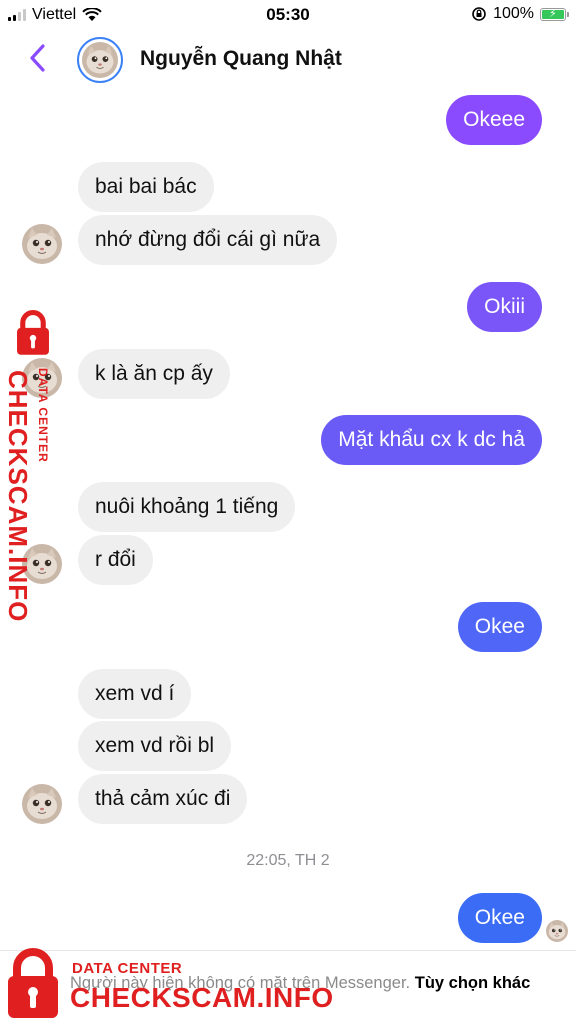  I want to click on chat-header: Nguyễn Quang Nhật, so click(288, 60).